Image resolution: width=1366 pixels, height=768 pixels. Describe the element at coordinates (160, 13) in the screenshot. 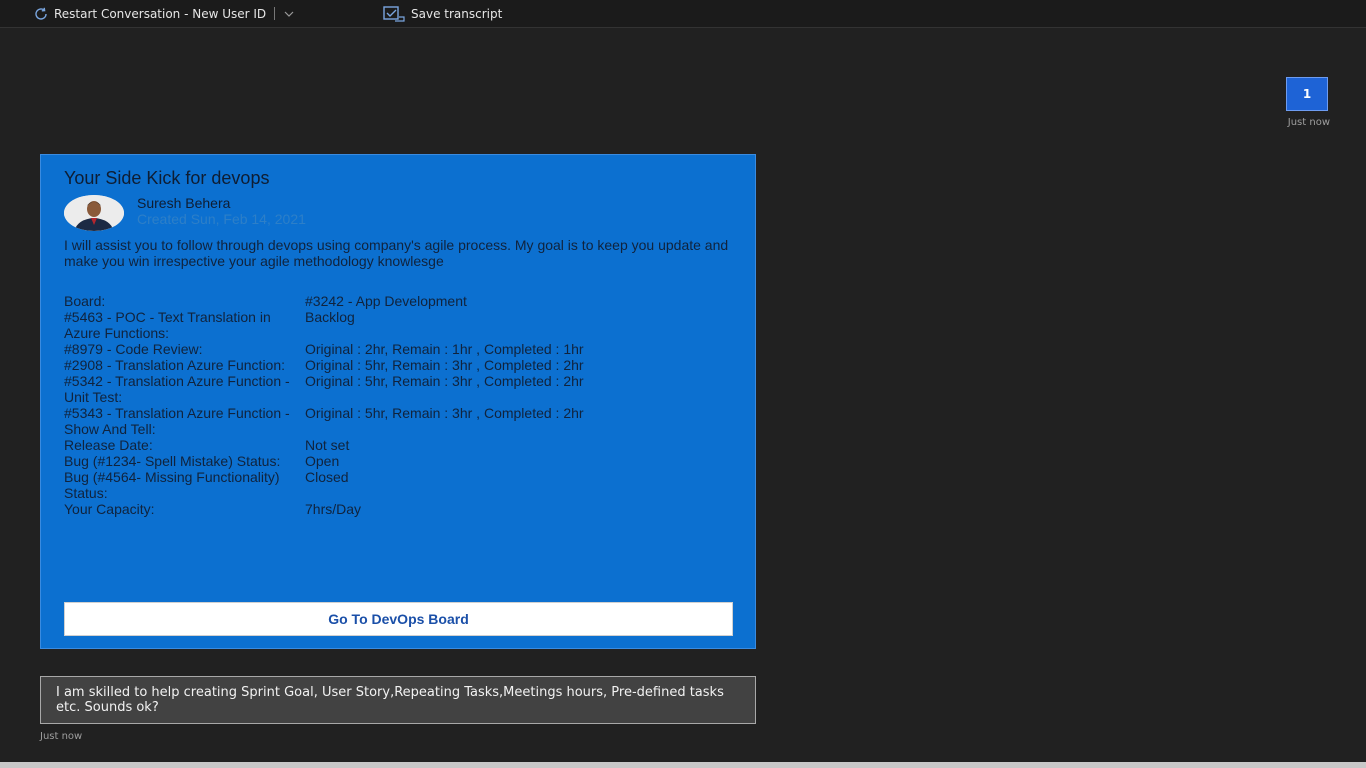

I see `restart-conversation-label: Restart Conversation - New User ID` at that location.